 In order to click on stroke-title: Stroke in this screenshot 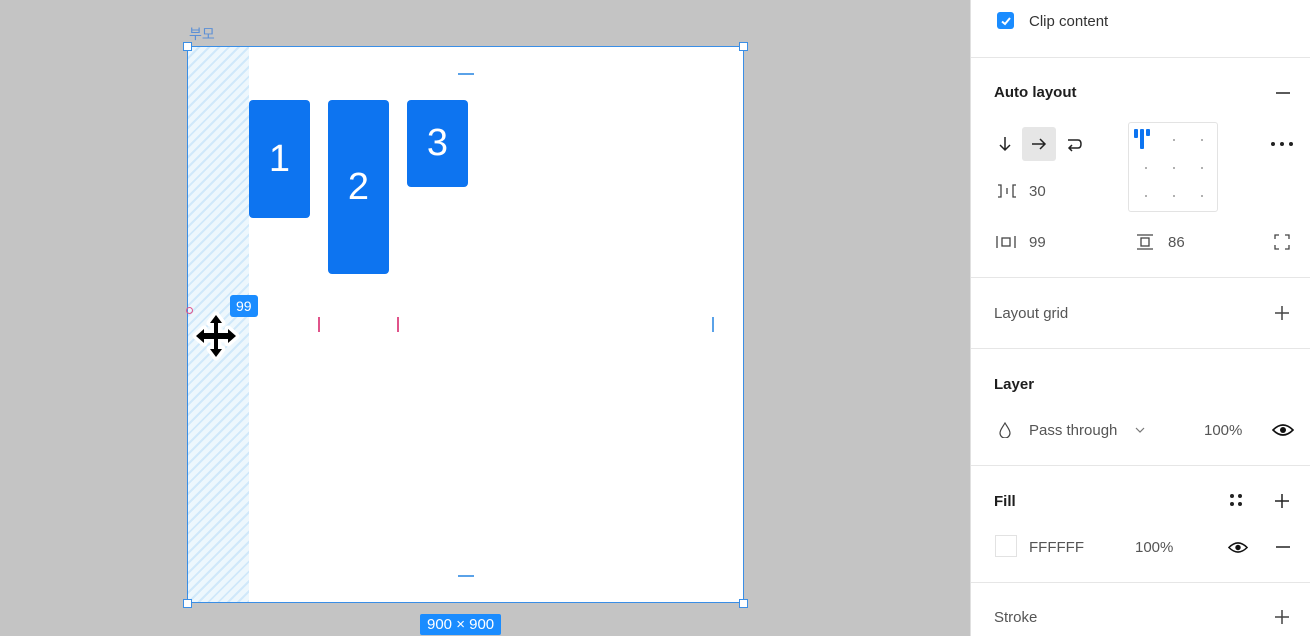, I will do `click(1016, 617)`.